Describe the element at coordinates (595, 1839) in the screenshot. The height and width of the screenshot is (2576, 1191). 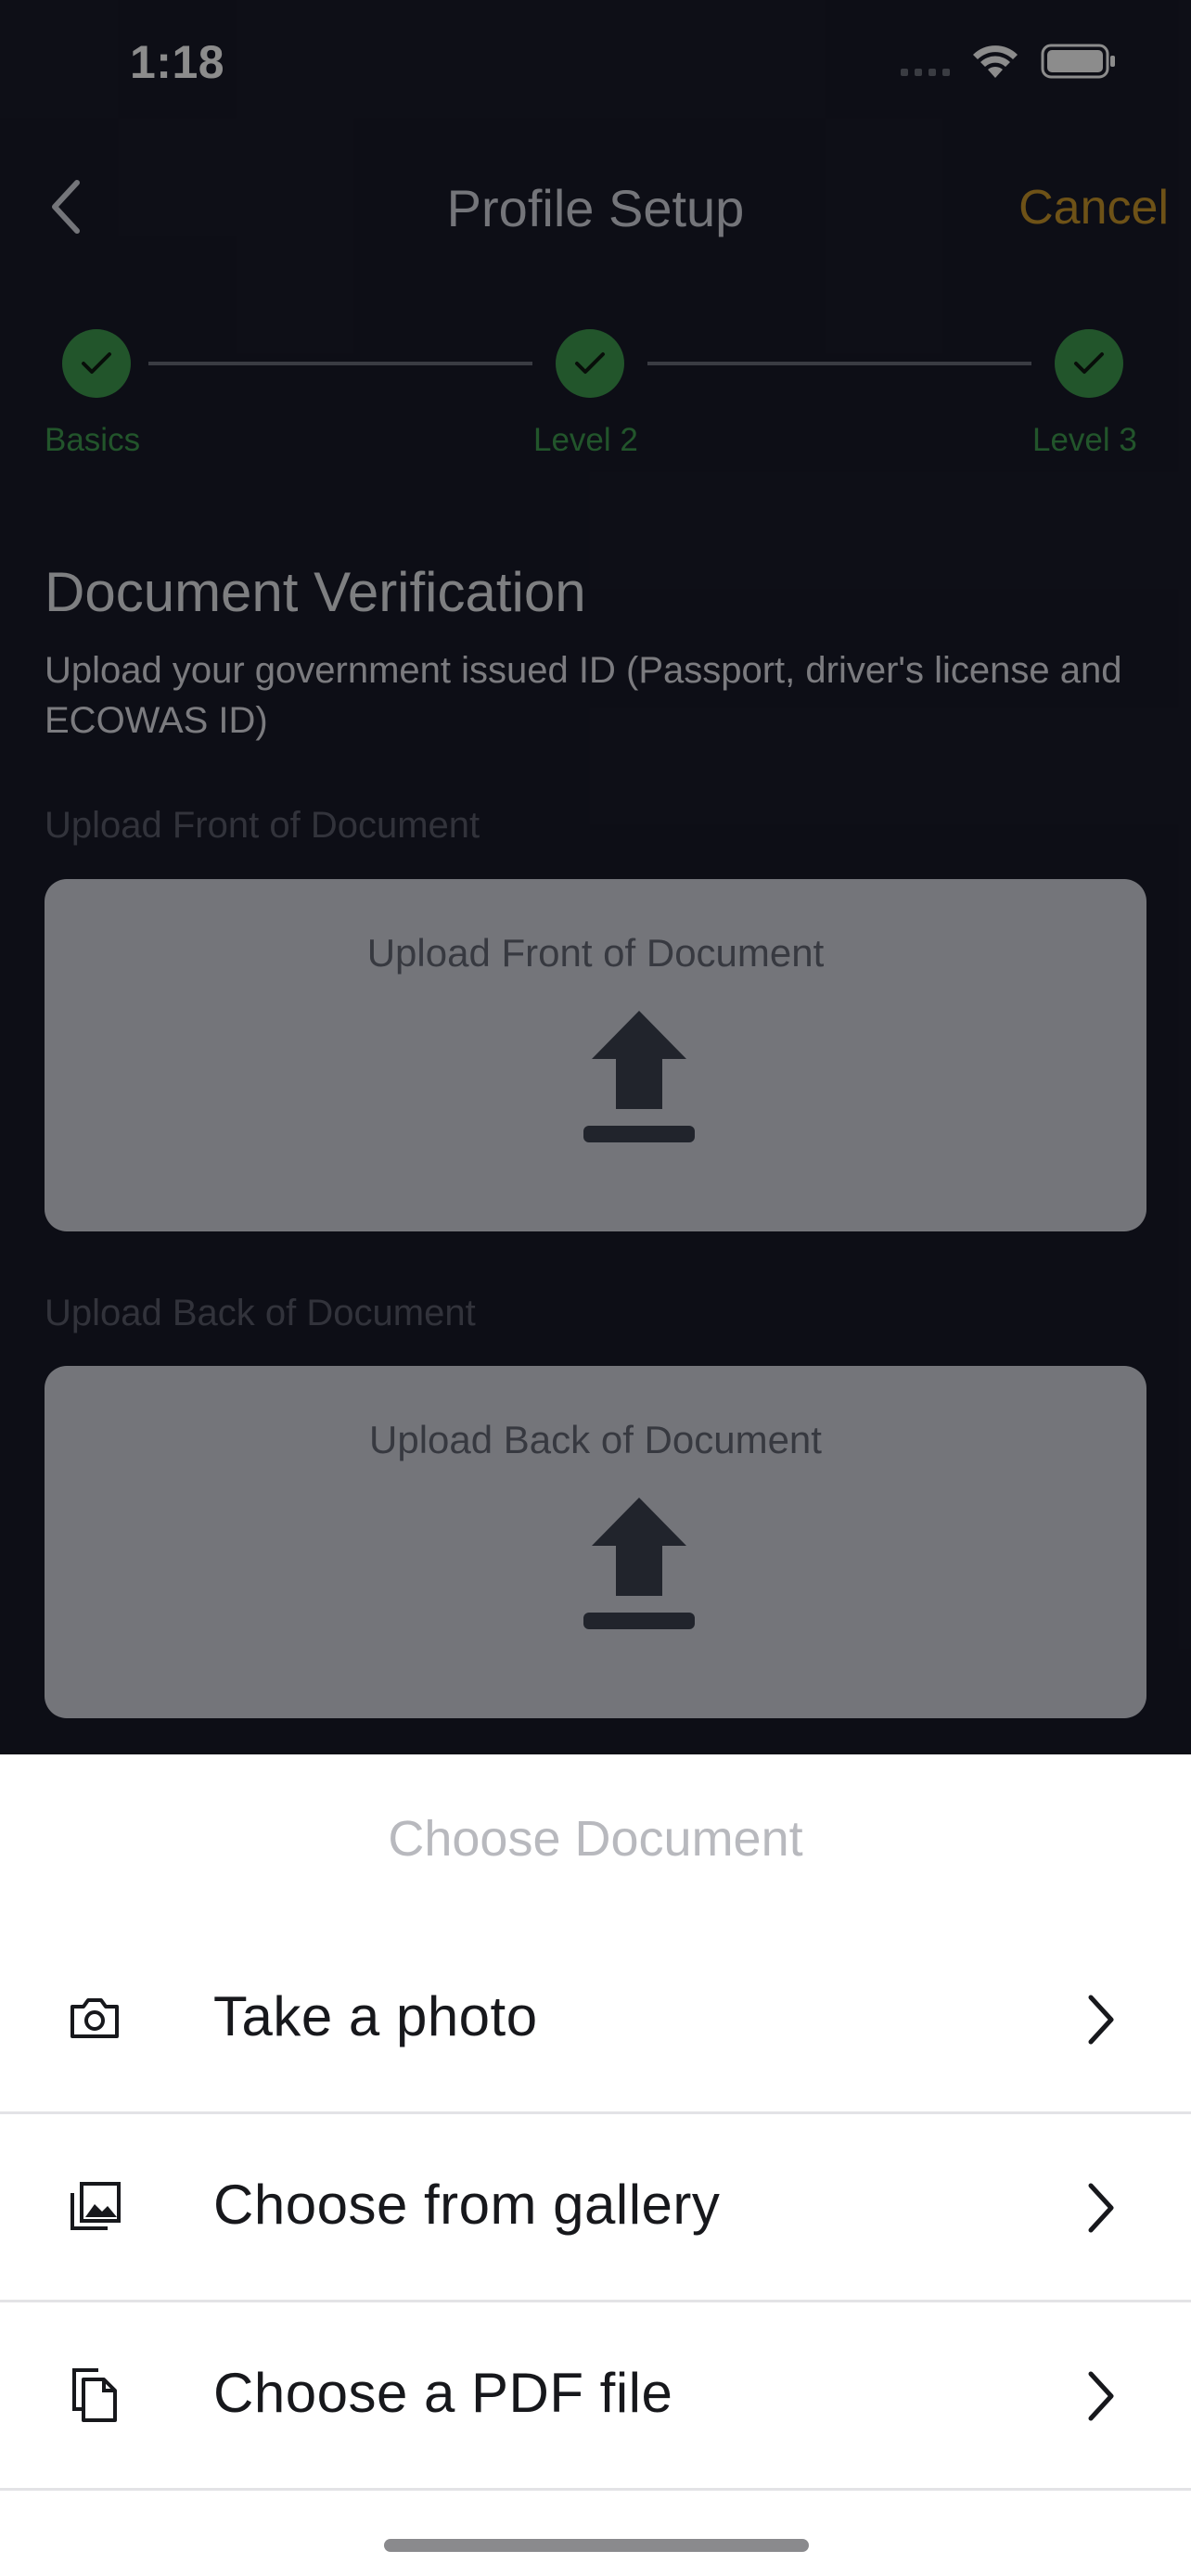
I see `sheet-title: Choose Document` at that location.